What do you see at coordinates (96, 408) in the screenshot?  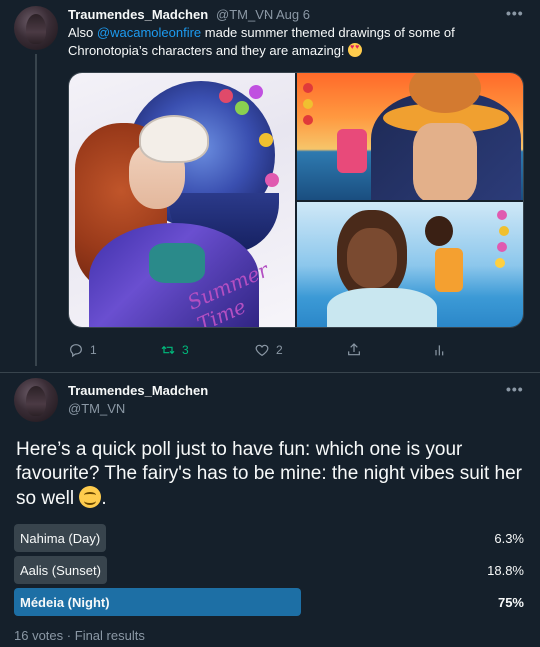 I see `author-handle: @TM_VN` at bounding box center [96, 408].